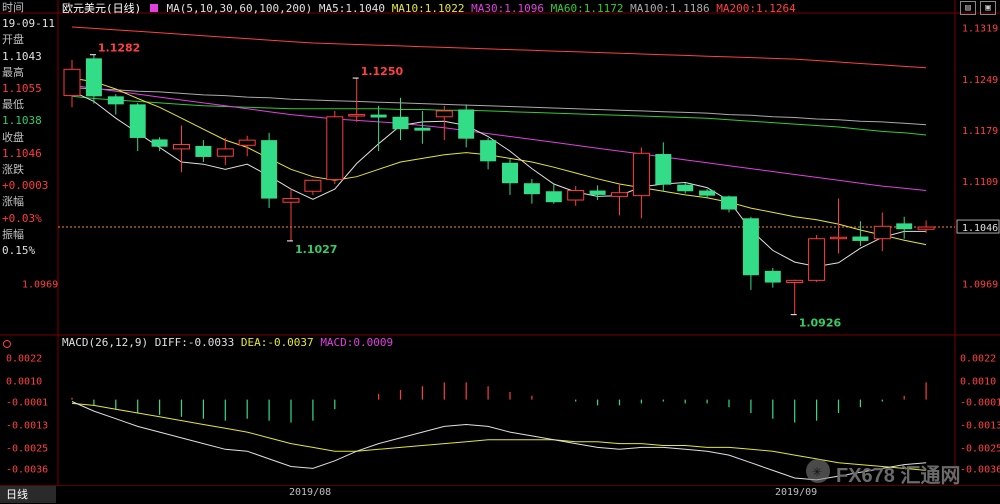 This screenshot has width=1000, height=504. Describe the element at coordinates (13, 234) in the screenshot. I see `amp-label: 振幅` at that location.